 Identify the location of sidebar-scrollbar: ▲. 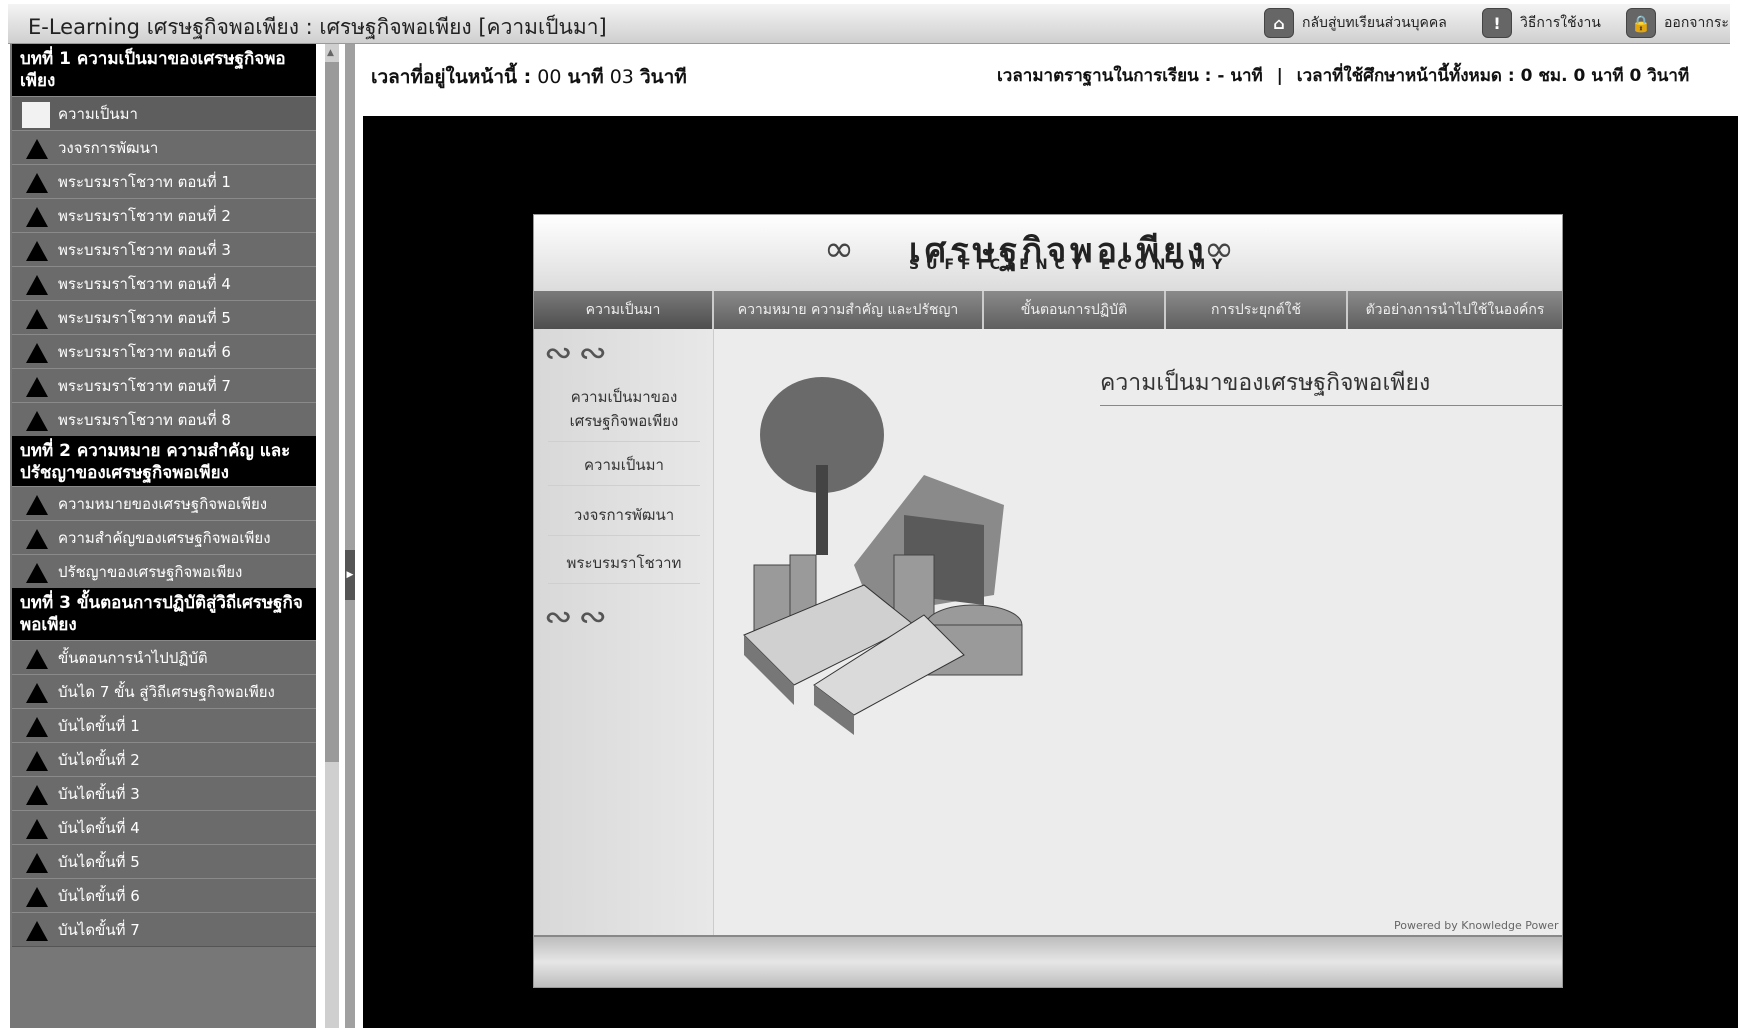
(332, 536).